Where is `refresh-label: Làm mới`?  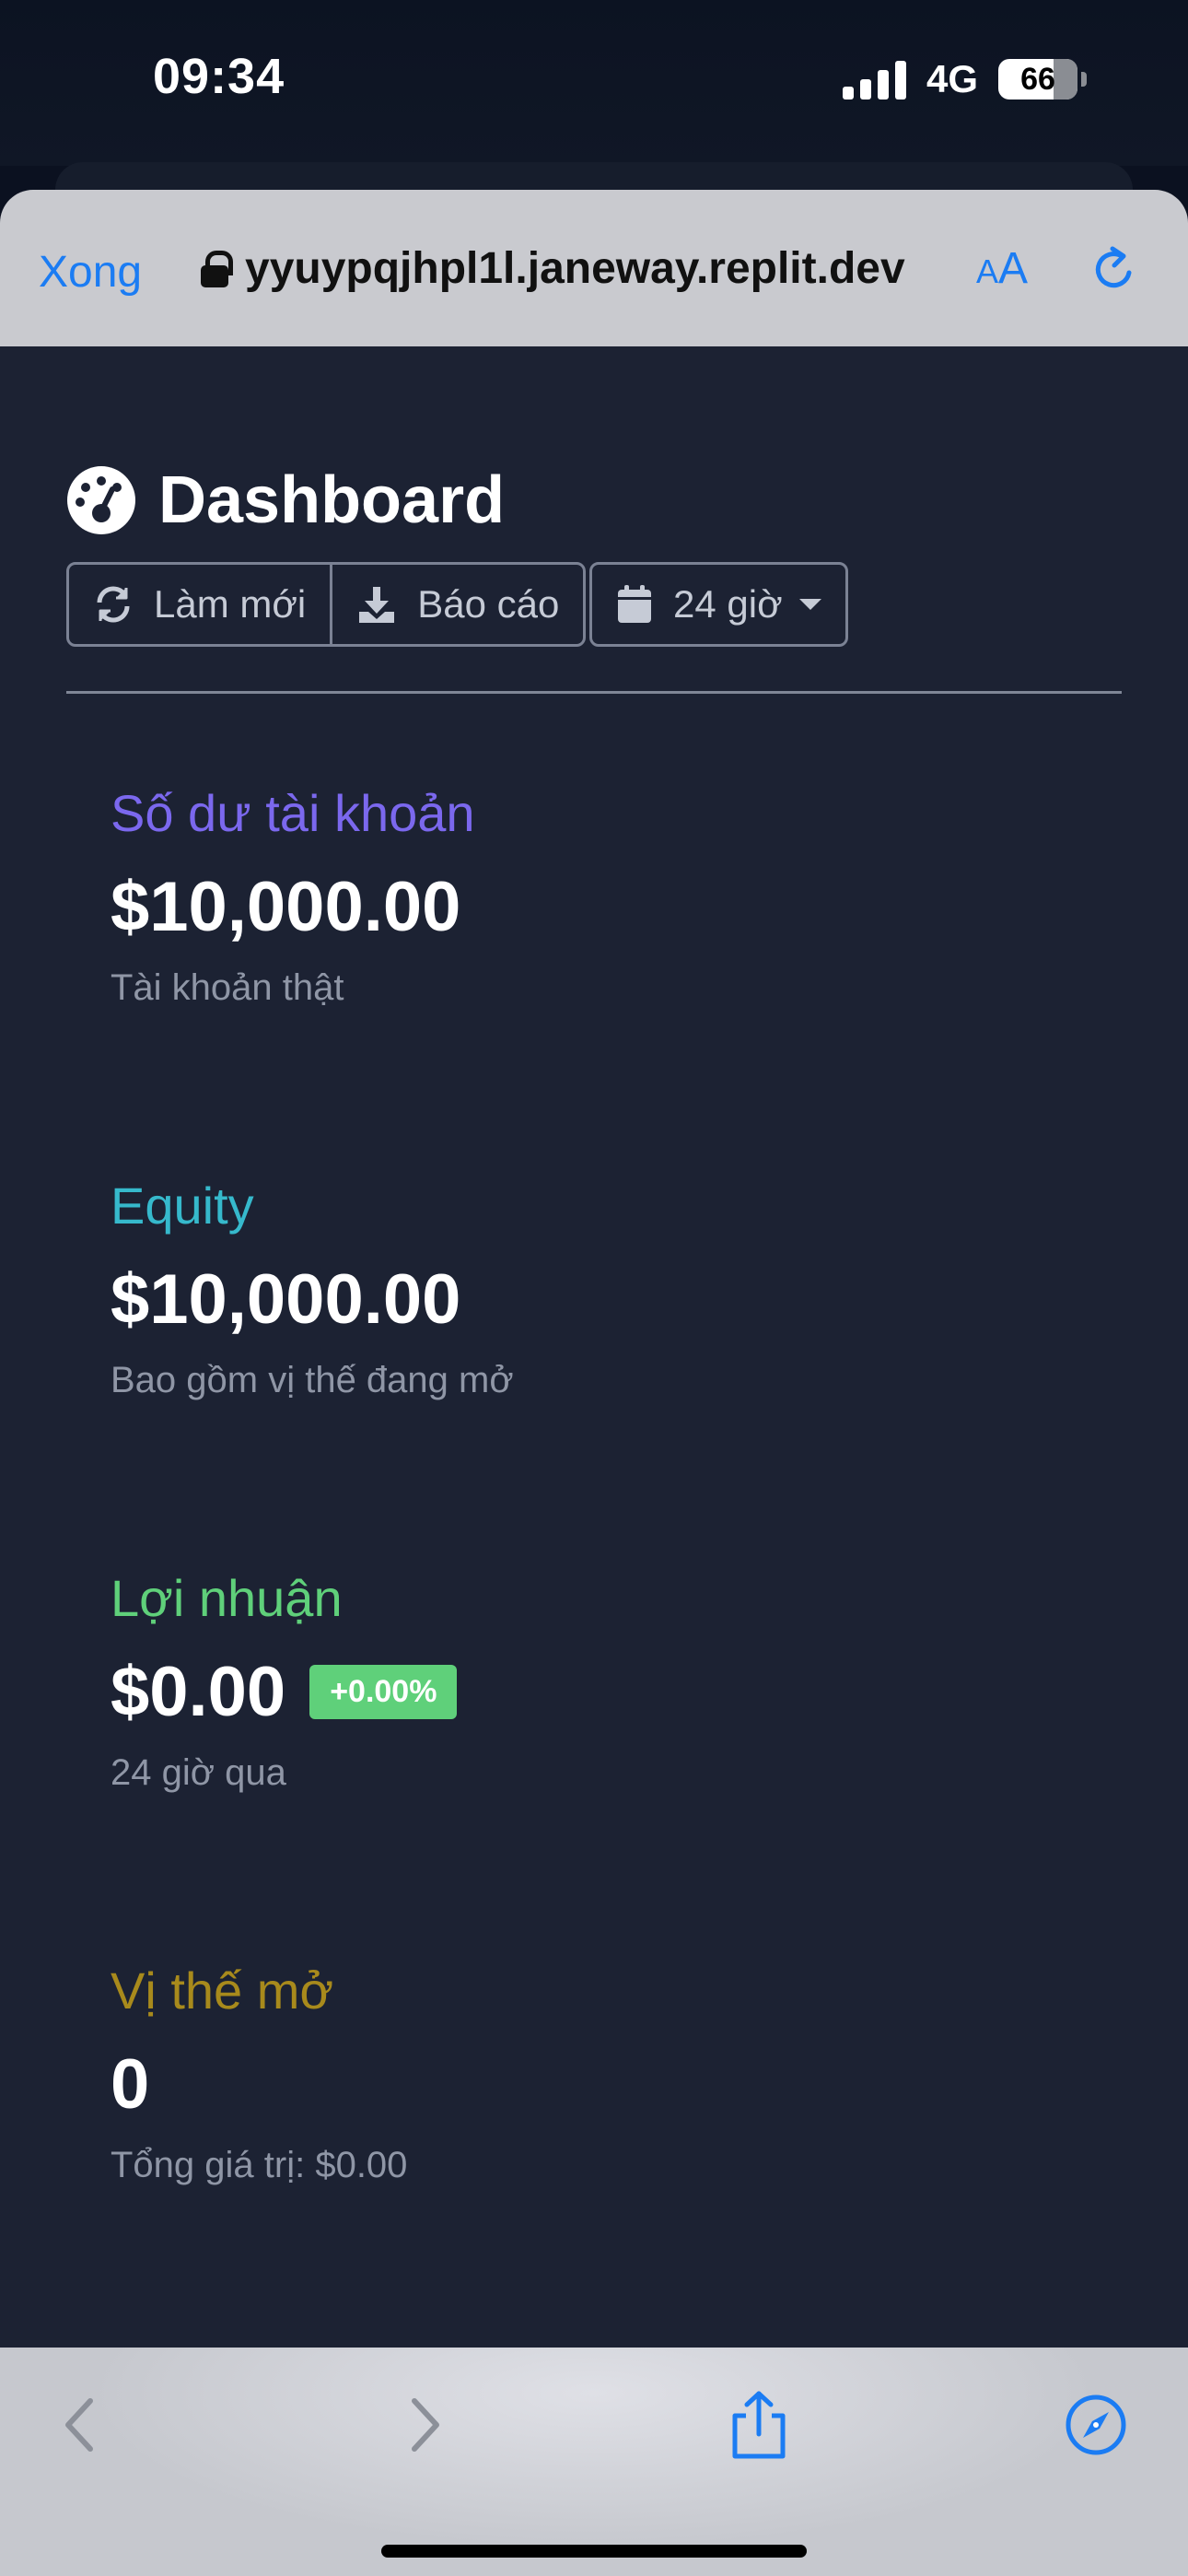 refresh-label: Làm mới is located at coordinates (230, 604).